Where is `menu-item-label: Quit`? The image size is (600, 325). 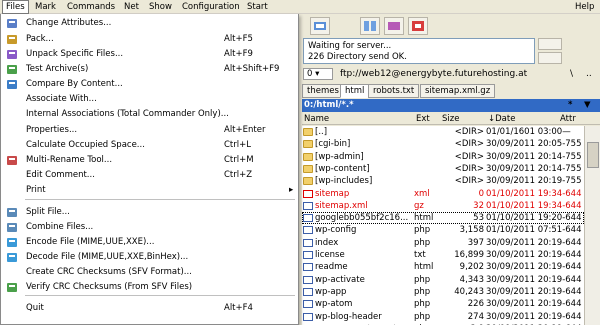 menu-item-label: Quit is located at coordinates (35, 308).